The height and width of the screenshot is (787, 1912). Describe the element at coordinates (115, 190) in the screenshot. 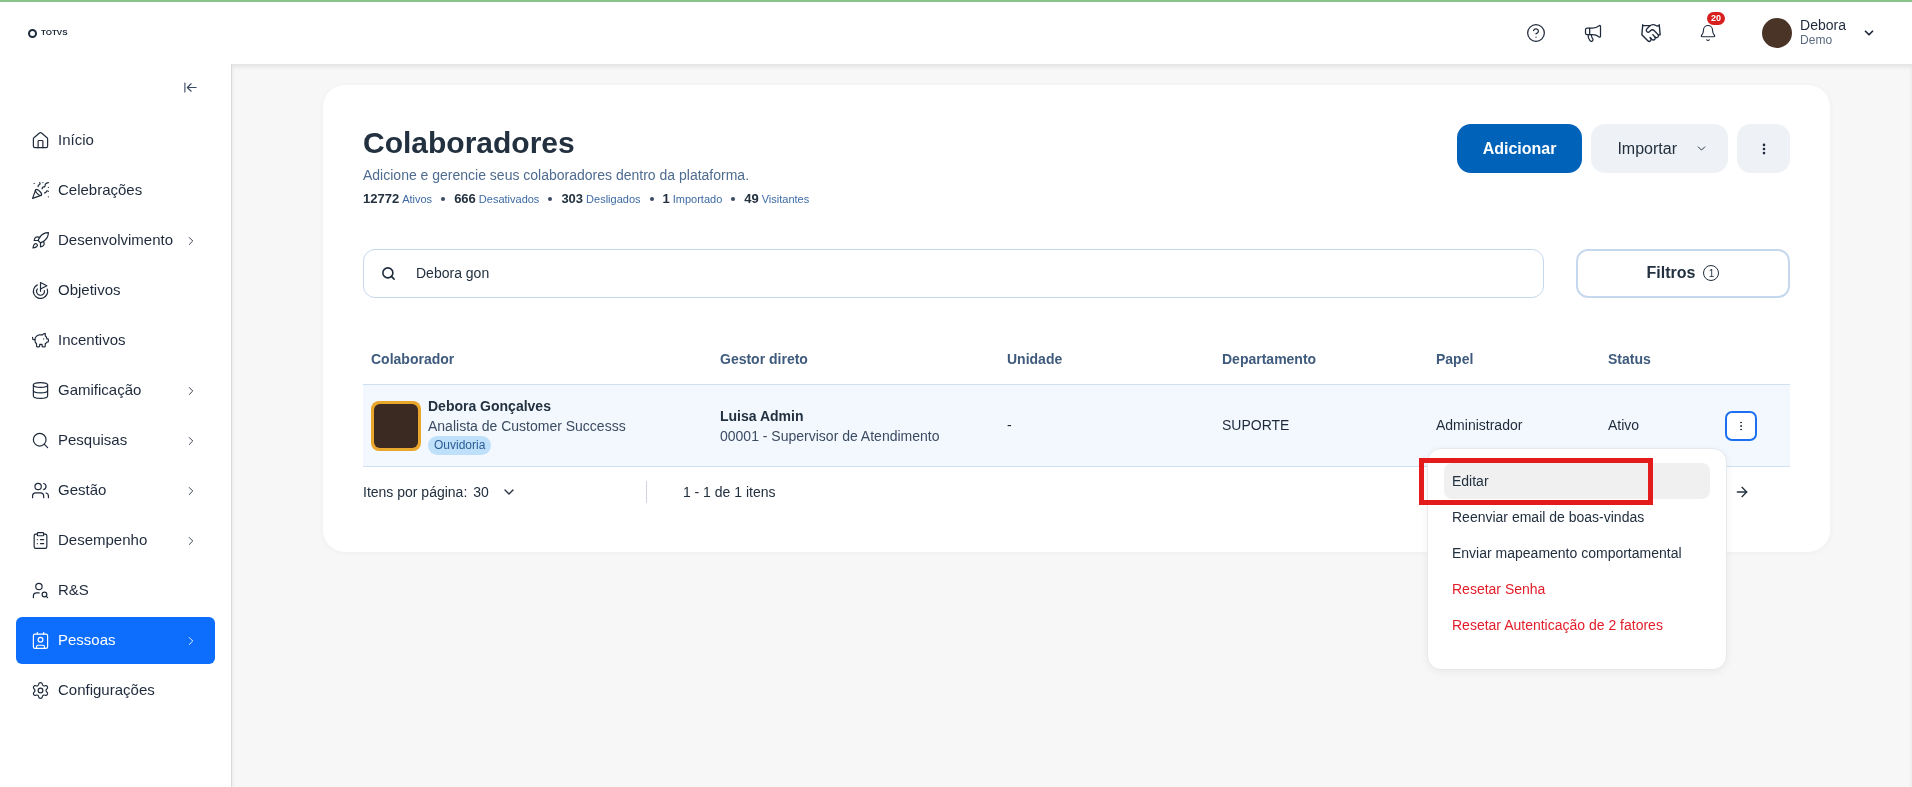

I see `sidebar-item: Celebrações` at that location.